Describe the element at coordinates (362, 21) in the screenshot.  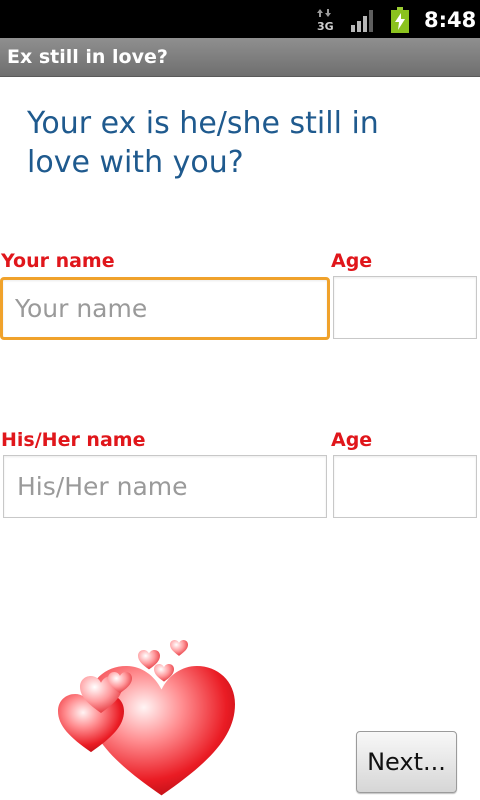
I see `signal-strength-icon` at that location.